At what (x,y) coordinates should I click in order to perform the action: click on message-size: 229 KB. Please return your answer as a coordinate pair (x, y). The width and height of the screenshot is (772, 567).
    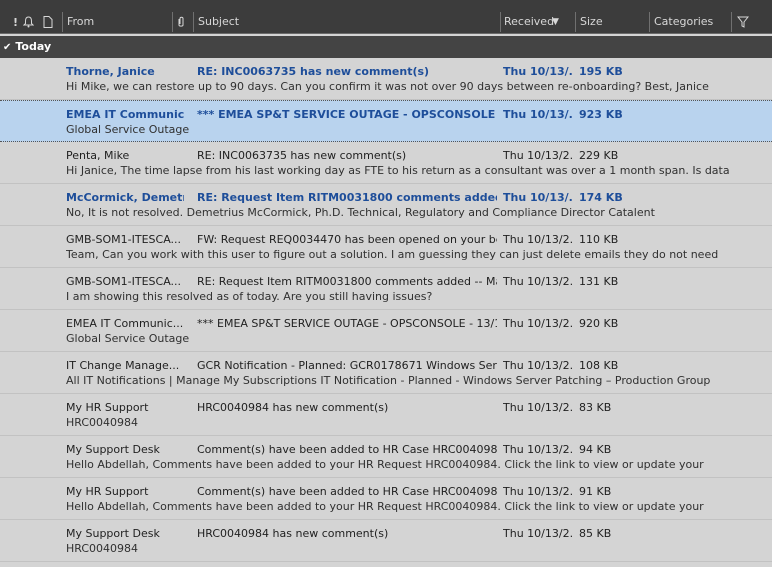
    Looking at the image, I should click on (599, 155).